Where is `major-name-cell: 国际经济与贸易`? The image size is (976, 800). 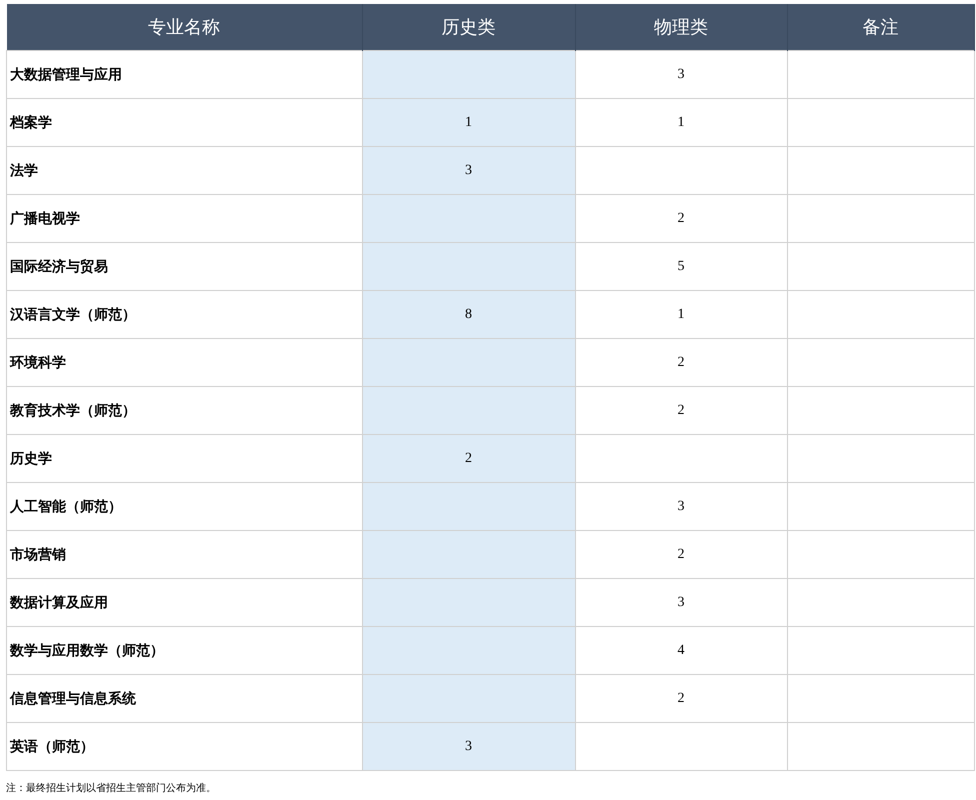
major-name-cell: 国际经济与贸易 is located at coordinates (184, 266).